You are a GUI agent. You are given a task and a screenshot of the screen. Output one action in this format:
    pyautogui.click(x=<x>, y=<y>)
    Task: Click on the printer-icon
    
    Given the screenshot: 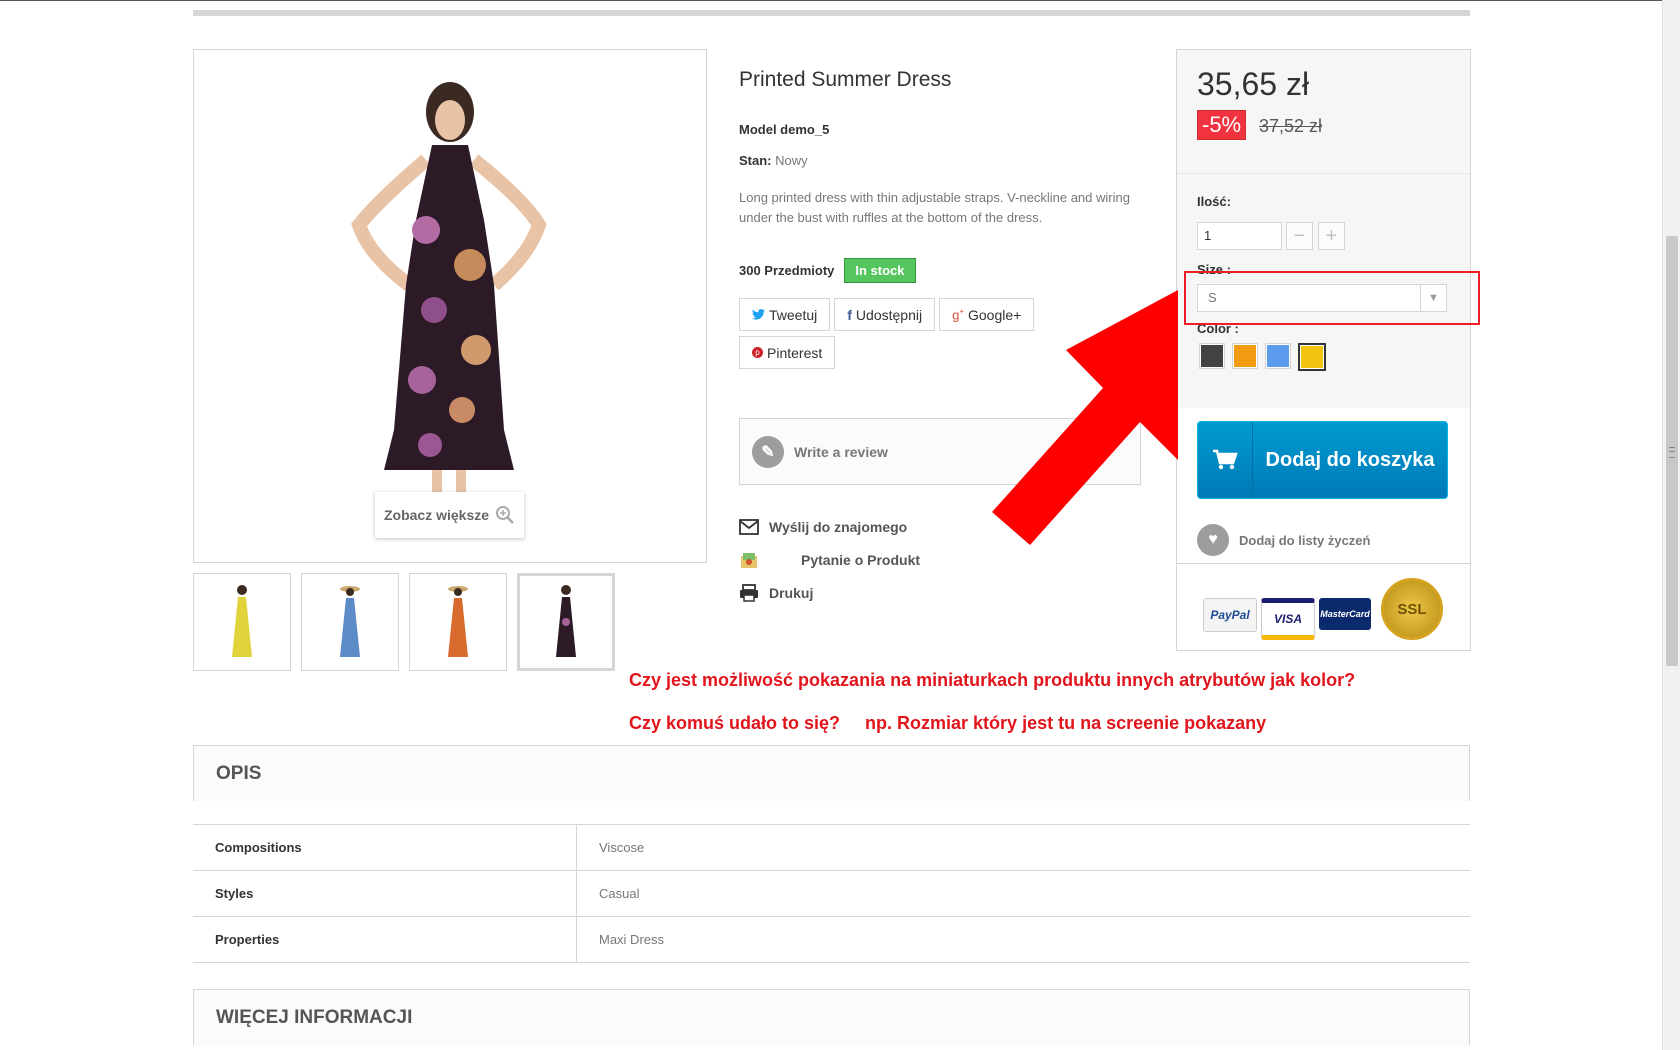 What is the action you would take?
    pyautogui.click(x=749, y=592)
    